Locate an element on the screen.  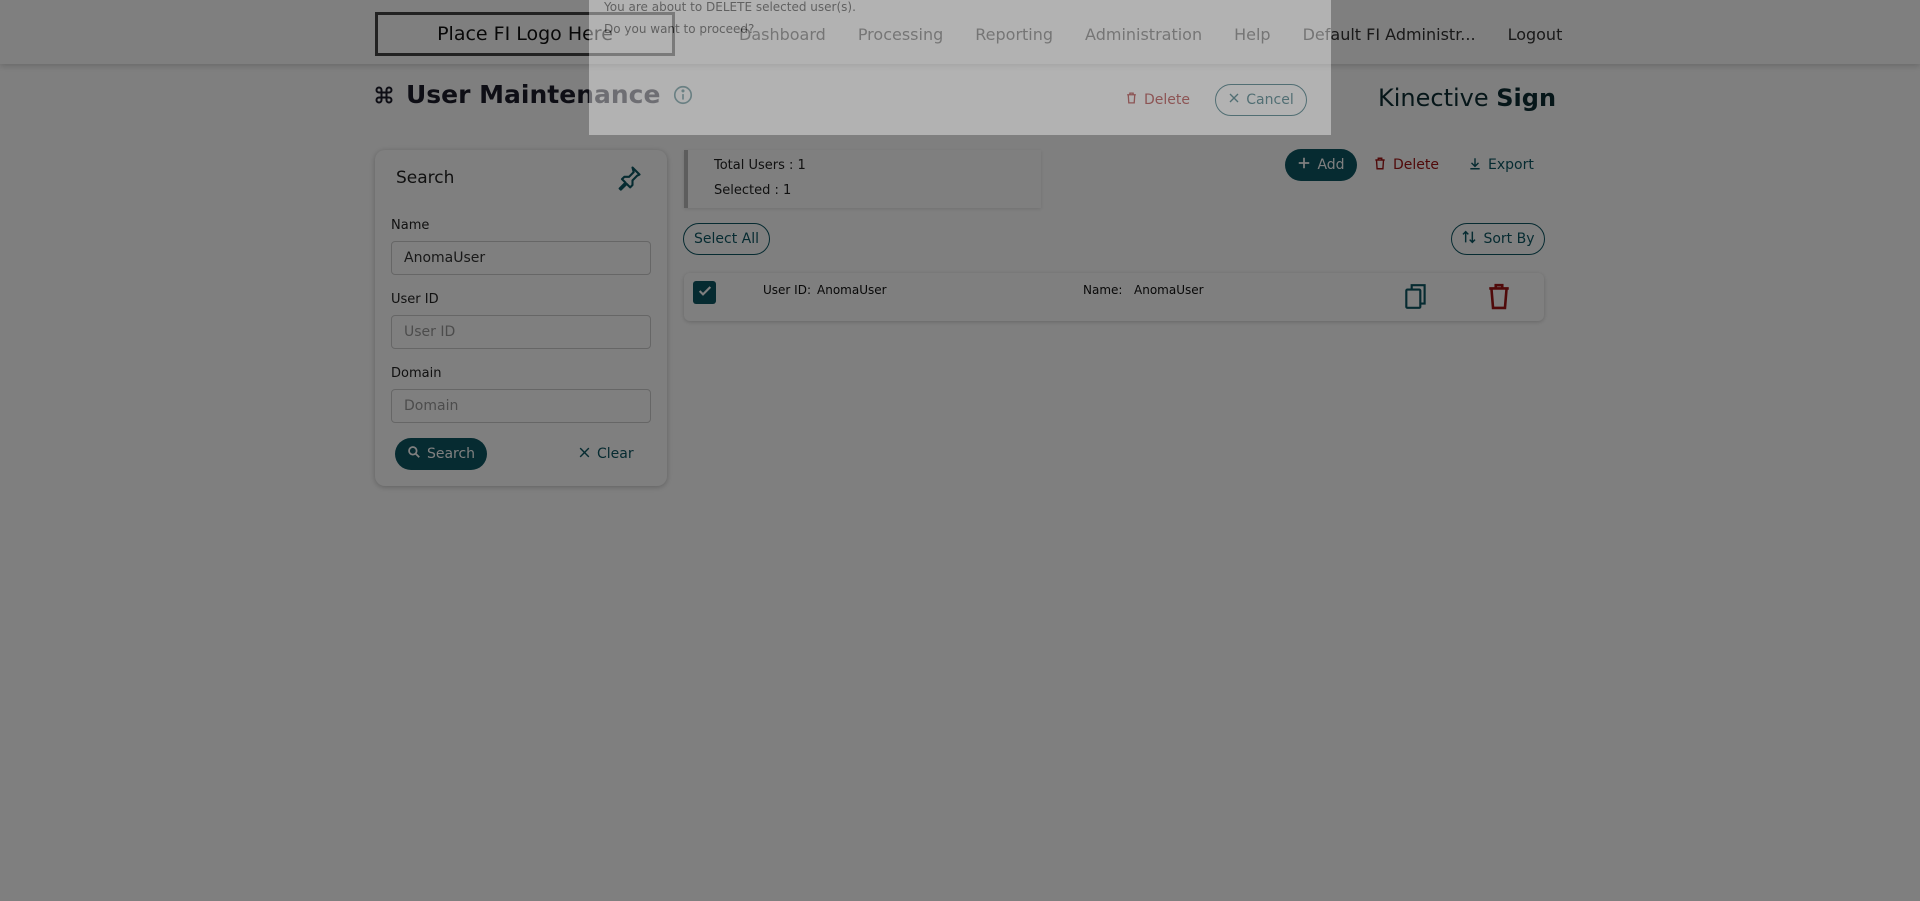
dialog-delete-label: Delete is located at coordinates (1167, 100).